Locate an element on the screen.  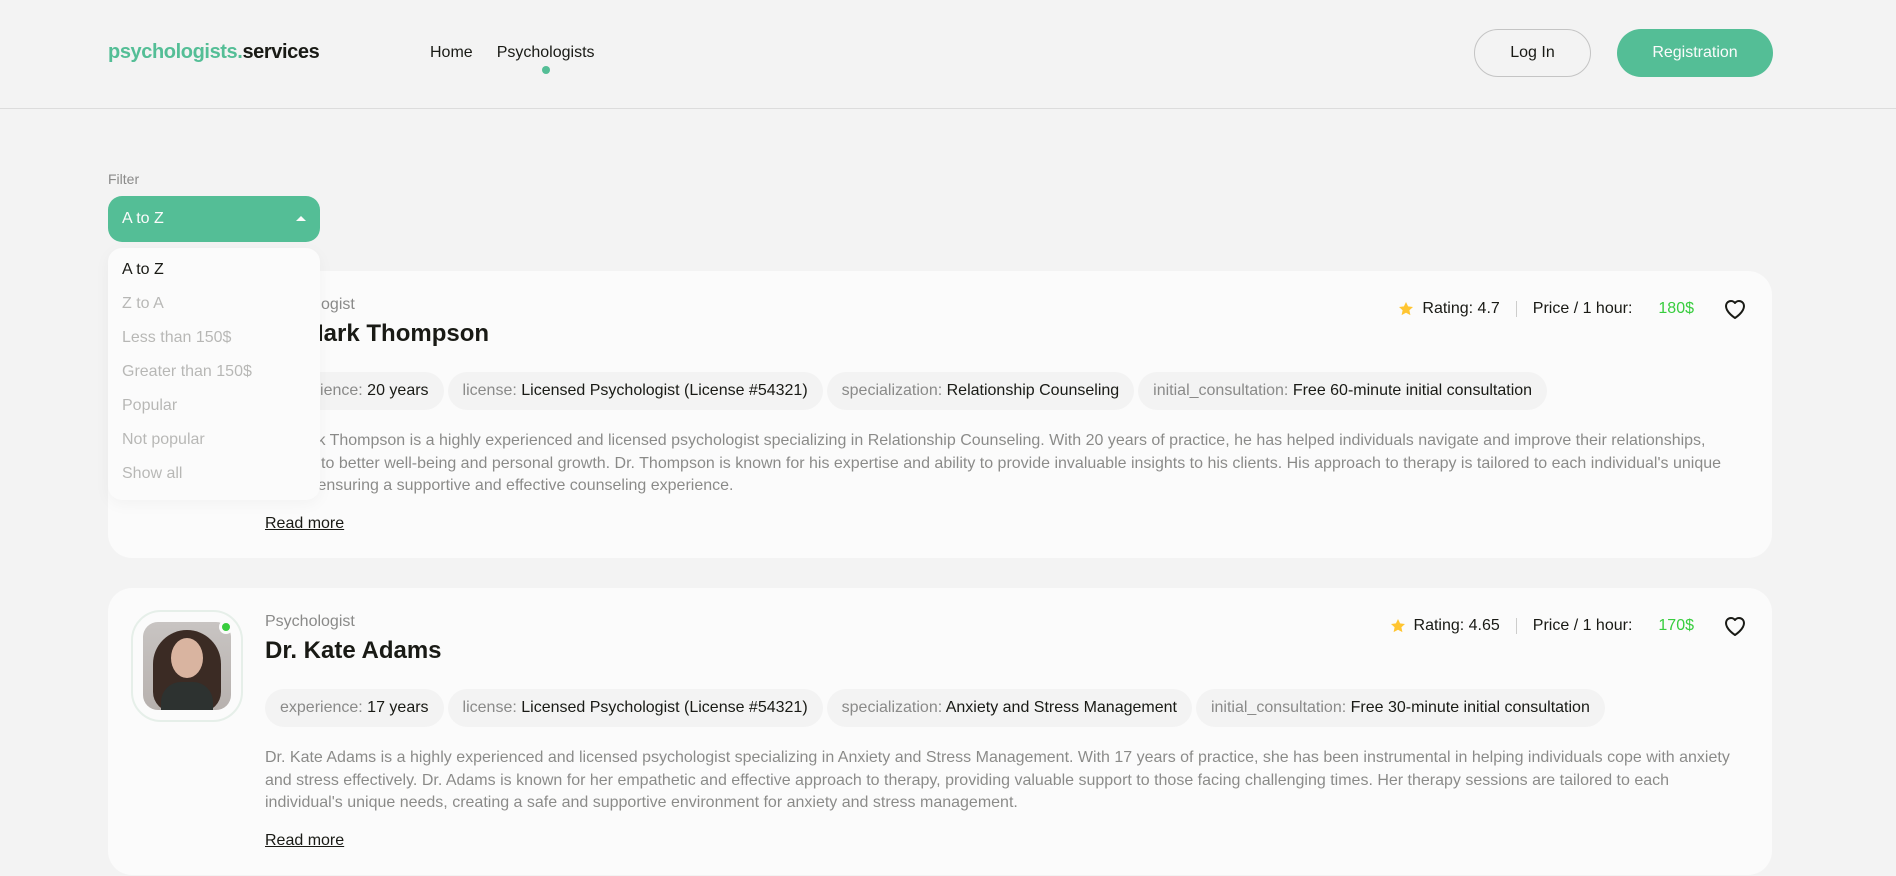
avatar is located at coordinates (187, 666).